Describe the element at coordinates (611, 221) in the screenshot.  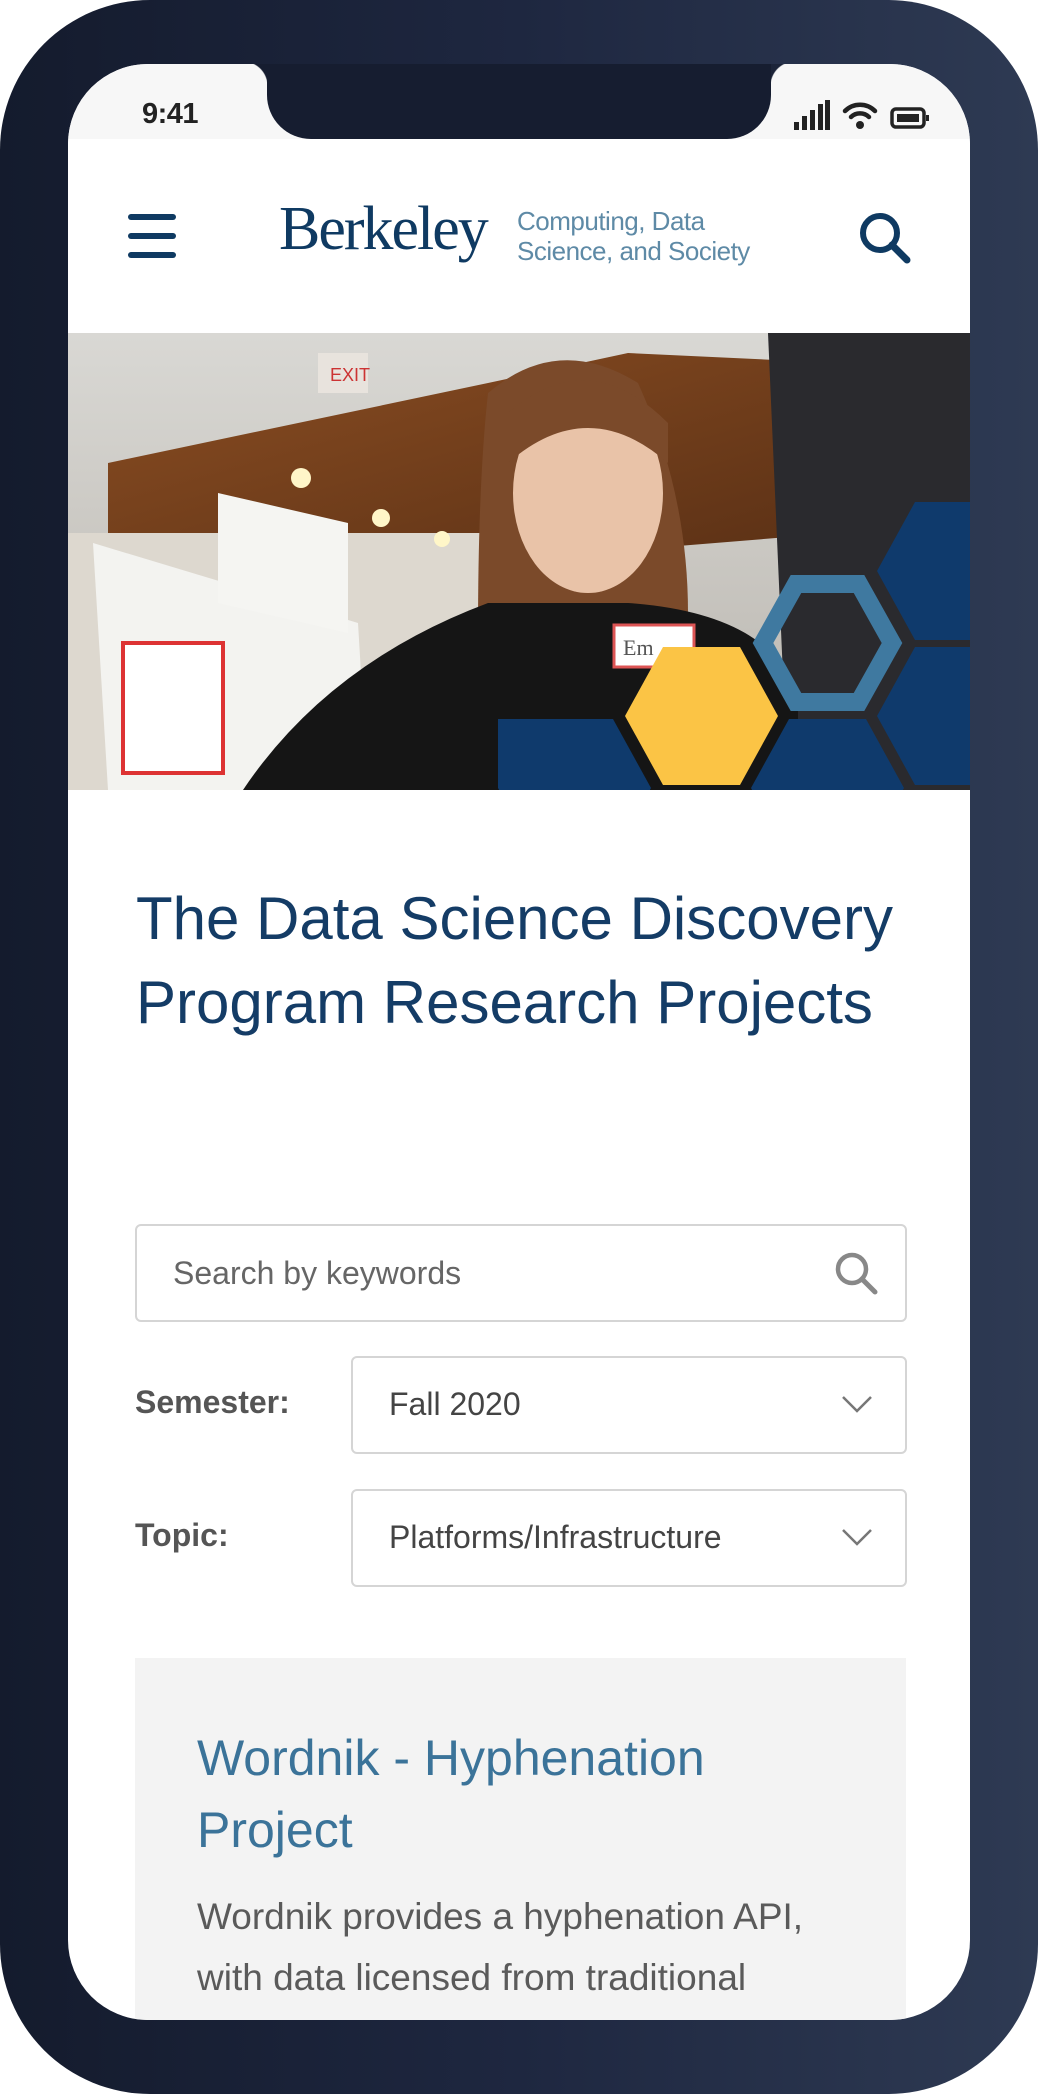
I see `tagline-line: Computing, Data` at that location.